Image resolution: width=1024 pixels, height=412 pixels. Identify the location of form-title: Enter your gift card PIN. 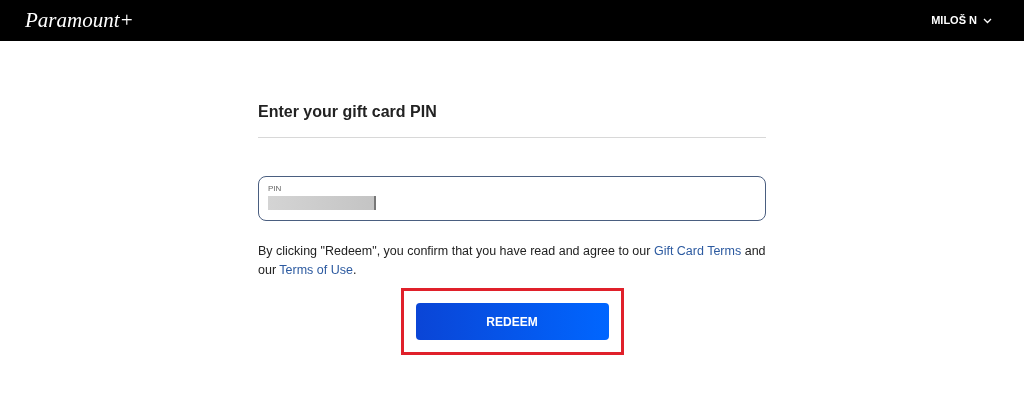
(348, 112).